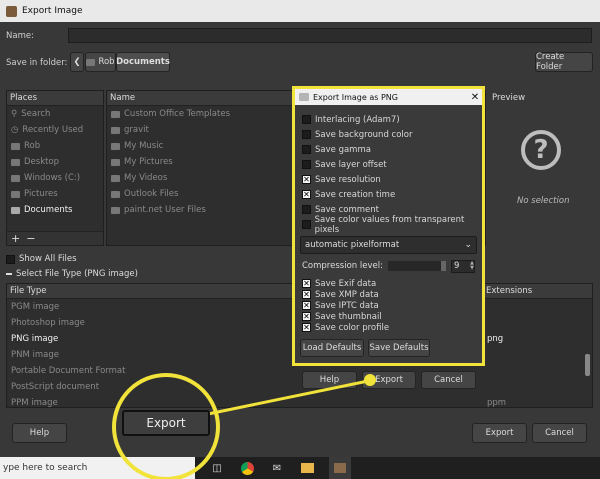 Image resolution: width=600 pixels, height=479 pixels. Describe the element at coordinates (541, 150) in the screenshot. I see `question-icon: ?` at that location.